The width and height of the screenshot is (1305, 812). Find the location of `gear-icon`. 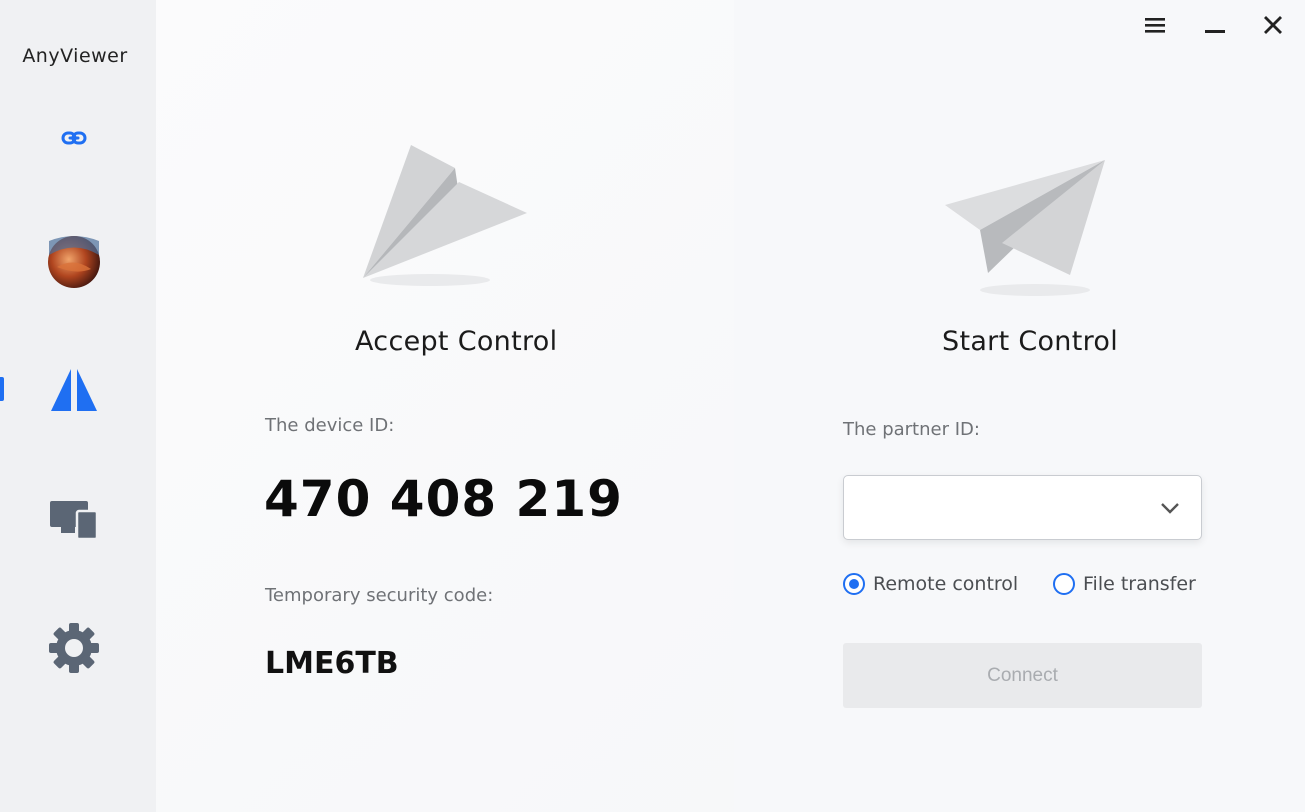

gear-icon is located at coordinates (74, 648).